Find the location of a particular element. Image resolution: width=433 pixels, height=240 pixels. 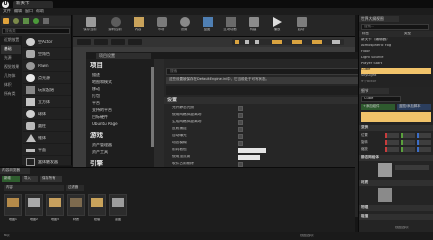

rotate-icon is located at coordinates (247, 42).